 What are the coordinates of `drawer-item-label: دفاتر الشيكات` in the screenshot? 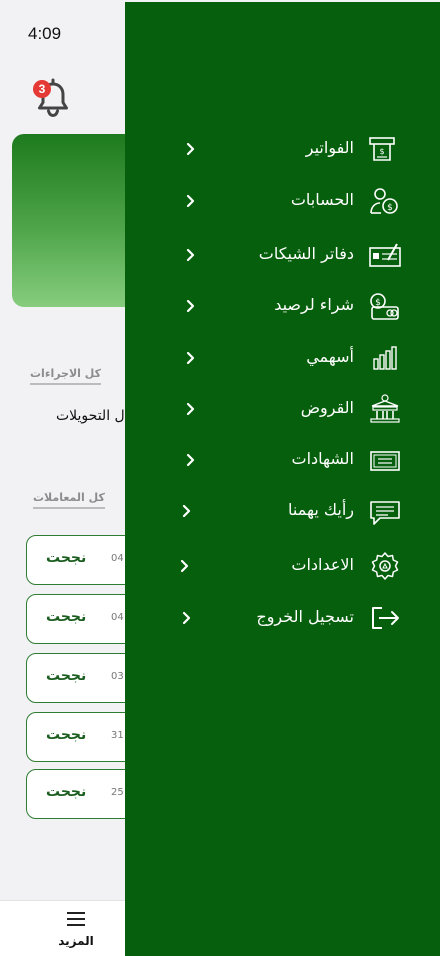 It's located at (306, 253).